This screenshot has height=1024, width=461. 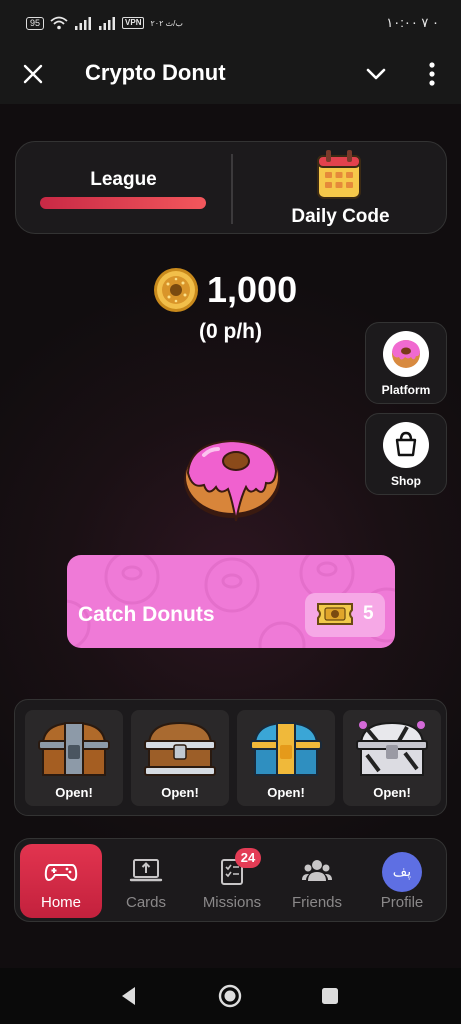 I want to click on top-card: League Daily Code, so click(x=231, y=187).